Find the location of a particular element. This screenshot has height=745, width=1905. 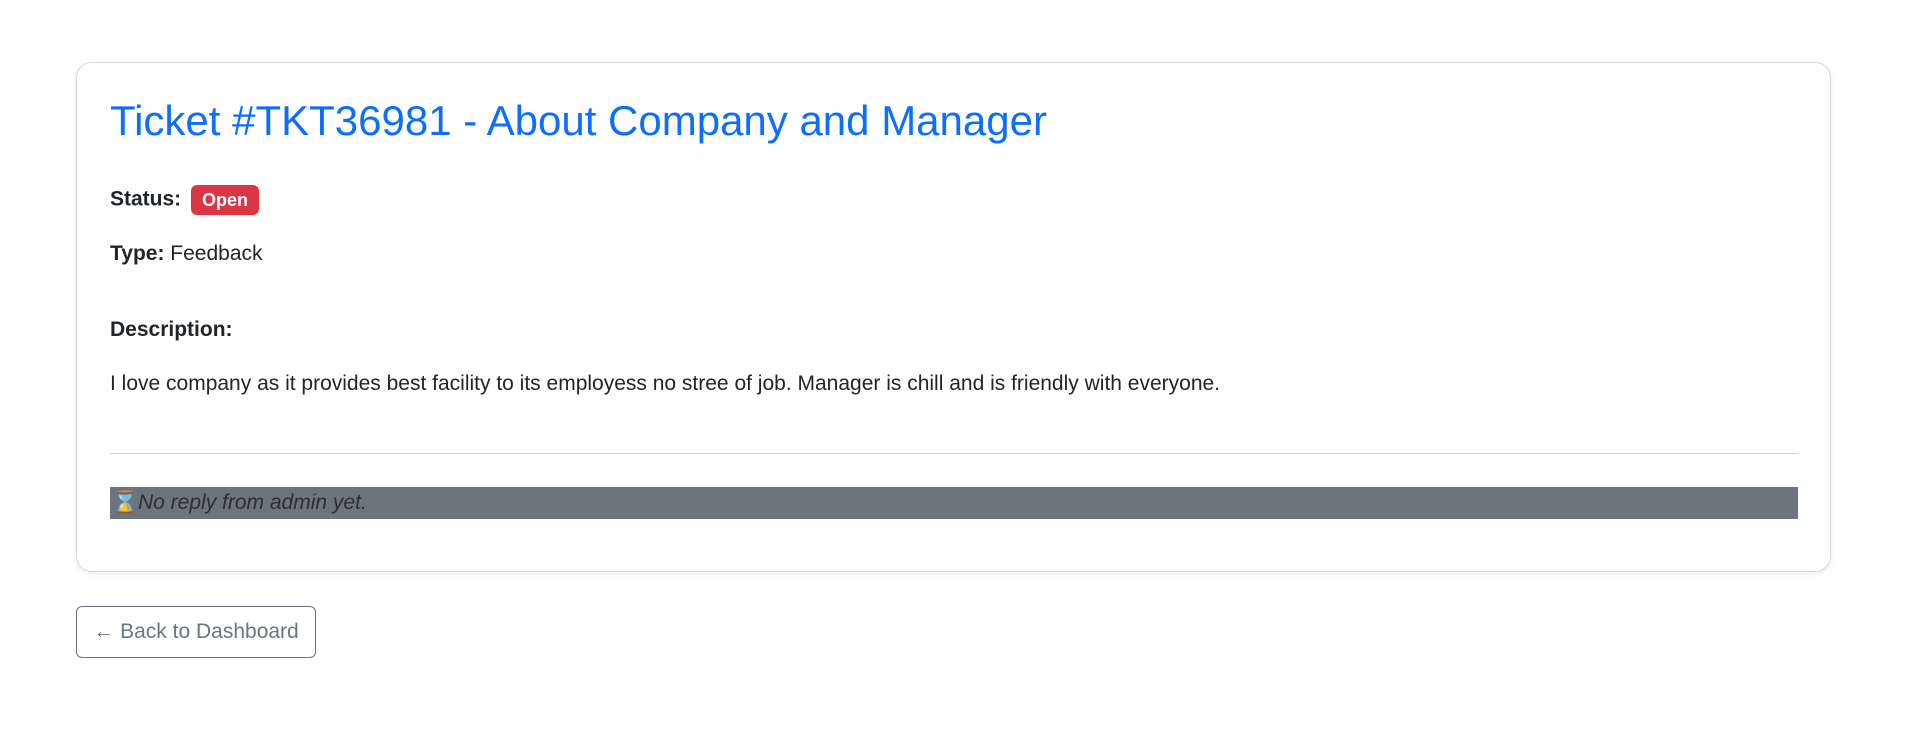

hourglass-icon: ⌛ is located at coordinates (125, 502).